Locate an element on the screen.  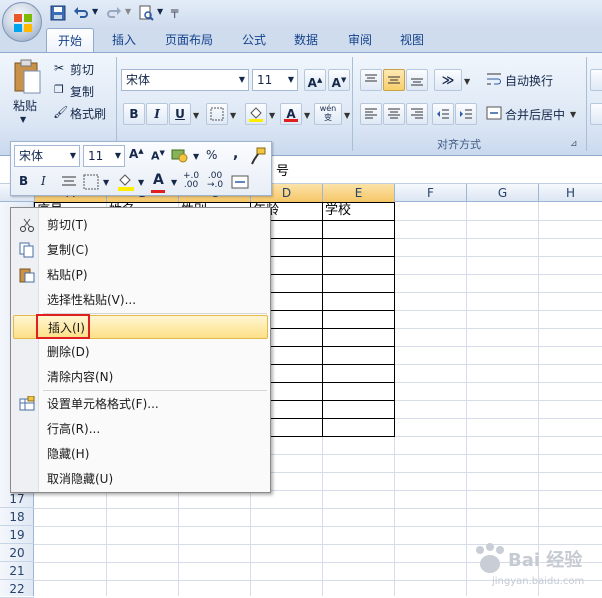
mini-decrease-decimal-button: .00 →.0 is located at coordinates (215, 181).